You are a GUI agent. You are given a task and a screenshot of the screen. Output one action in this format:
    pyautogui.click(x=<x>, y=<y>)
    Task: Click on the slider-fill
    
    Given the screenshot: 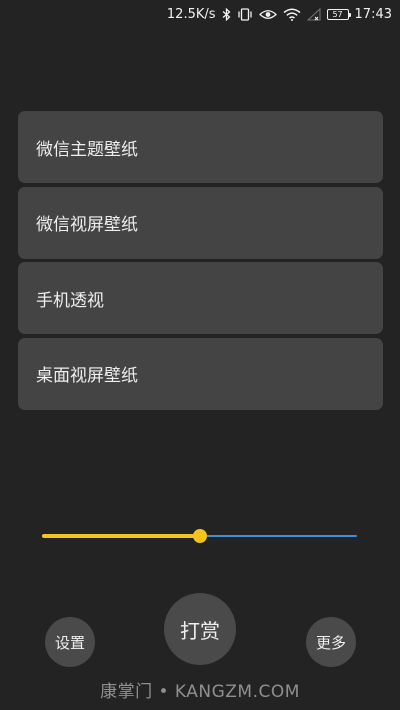 What is the action you would take?
    pyautogui.click(x=121, y=536)
    